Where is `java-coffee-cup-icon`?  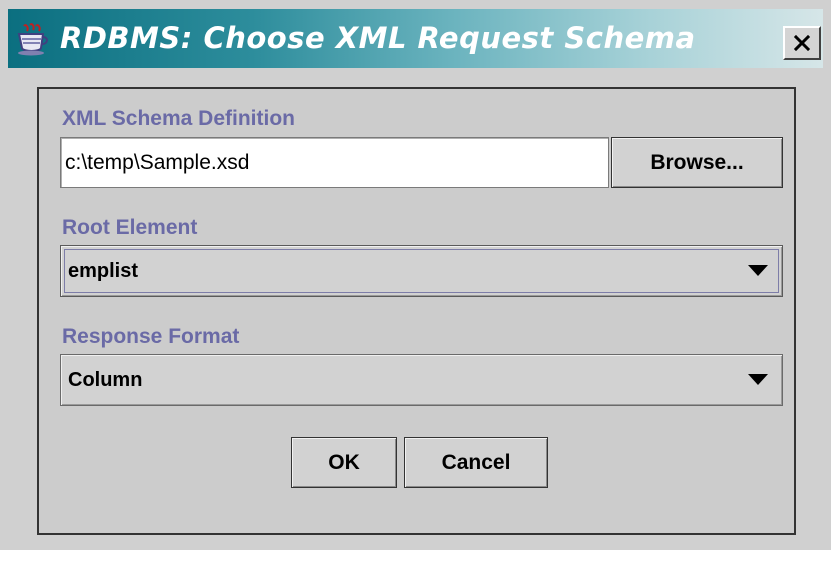
java-coffee-cup-icon is located at coordinates (32, 39).